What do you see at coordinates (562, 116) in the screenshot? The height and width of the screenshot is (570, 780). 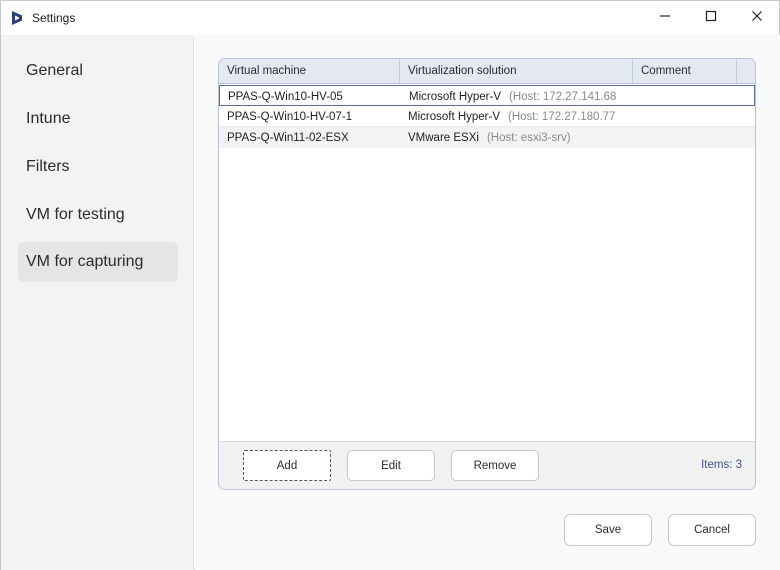 I see `host-text: (Host: 172.27.180.77` at bounding box center [562, 116].